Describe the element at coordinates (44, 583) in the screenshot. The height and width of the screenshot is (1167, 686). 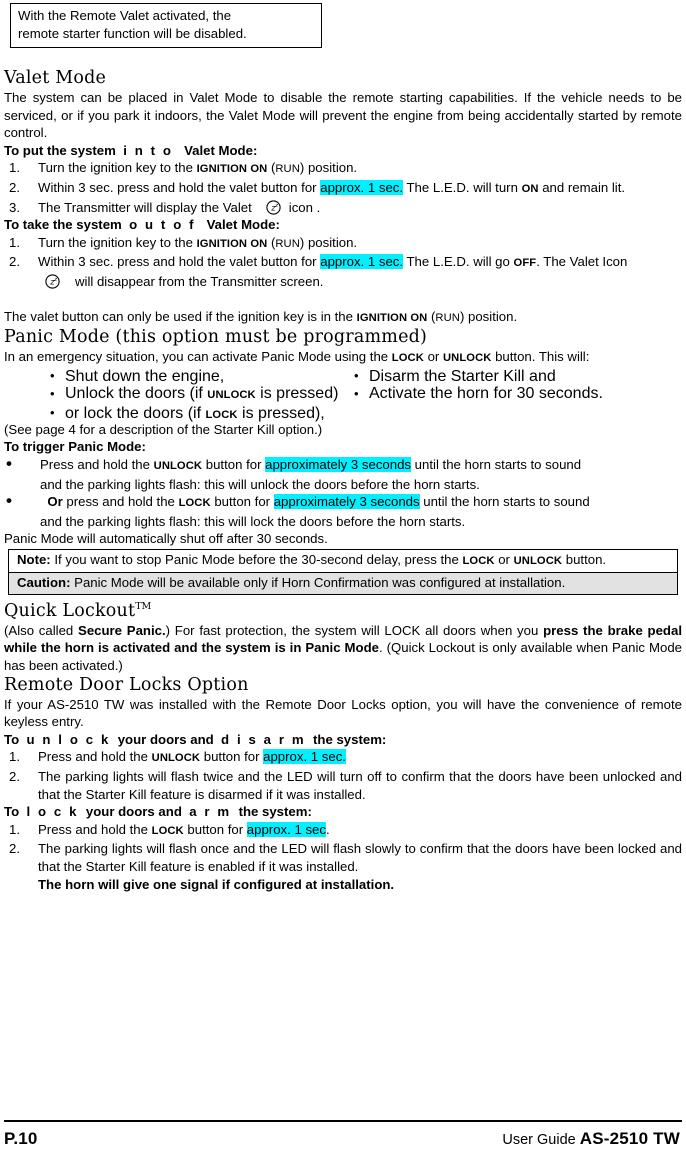
I see `caution-label: Caution:` at that location.